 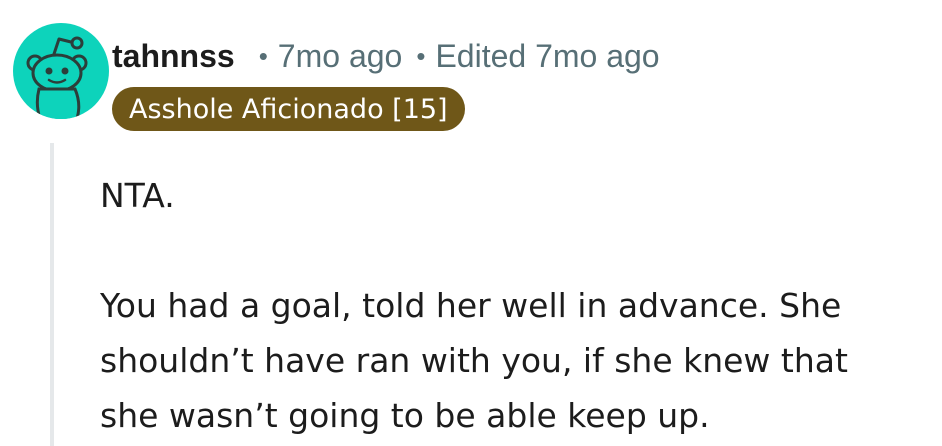 I want to click on comment-meta: tahnnss • 7mo ago • Edited 7mo ago, so click(x=386, y=56).